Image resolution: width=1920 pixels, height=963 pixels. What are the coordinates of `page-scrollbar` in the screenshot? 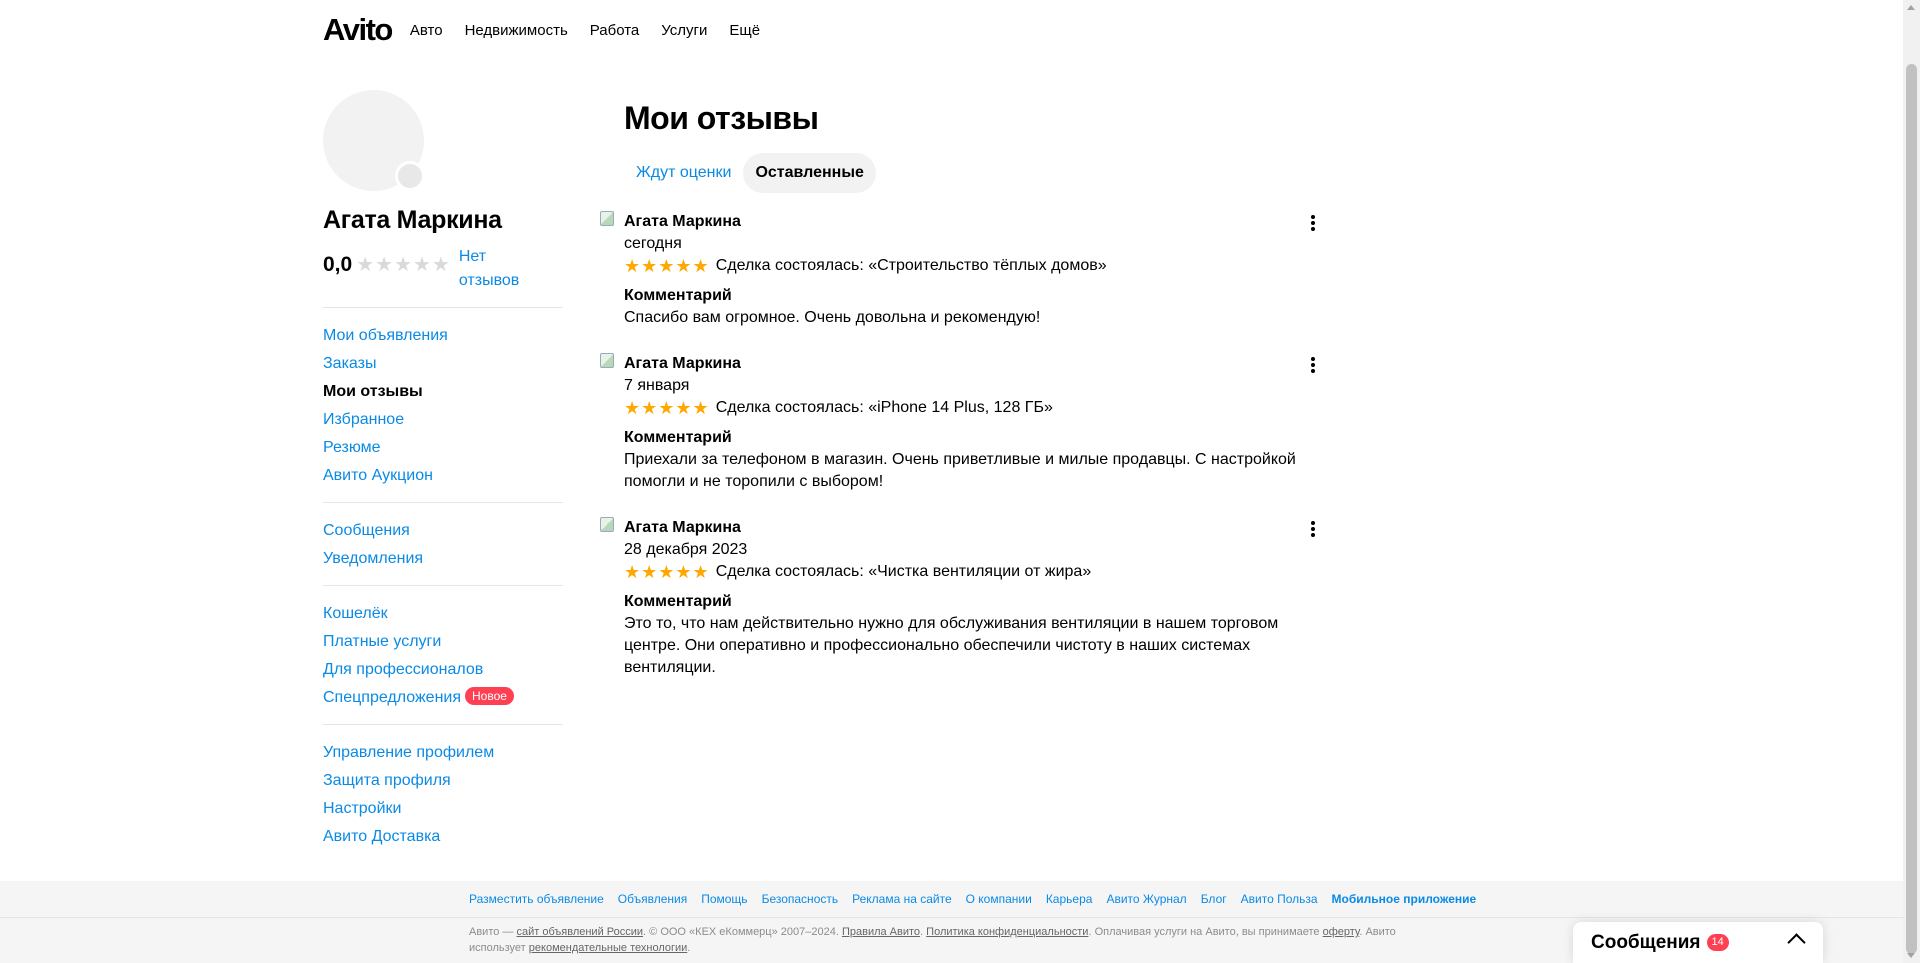 It's located at (1911, 481).